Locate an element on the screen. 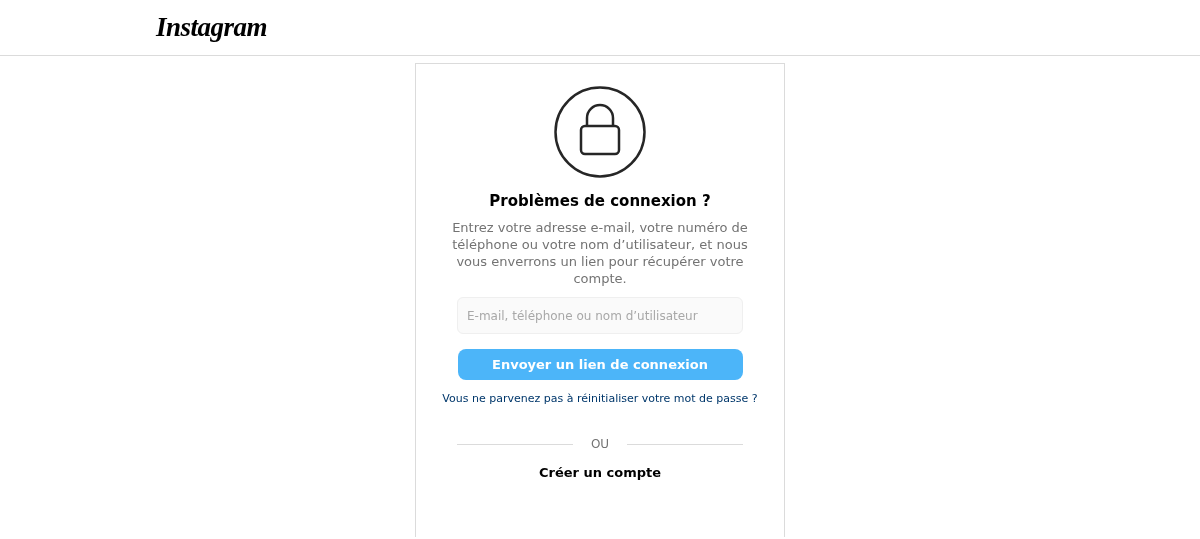  instagram-logo: Instagram is located at coordinates (212, 27).